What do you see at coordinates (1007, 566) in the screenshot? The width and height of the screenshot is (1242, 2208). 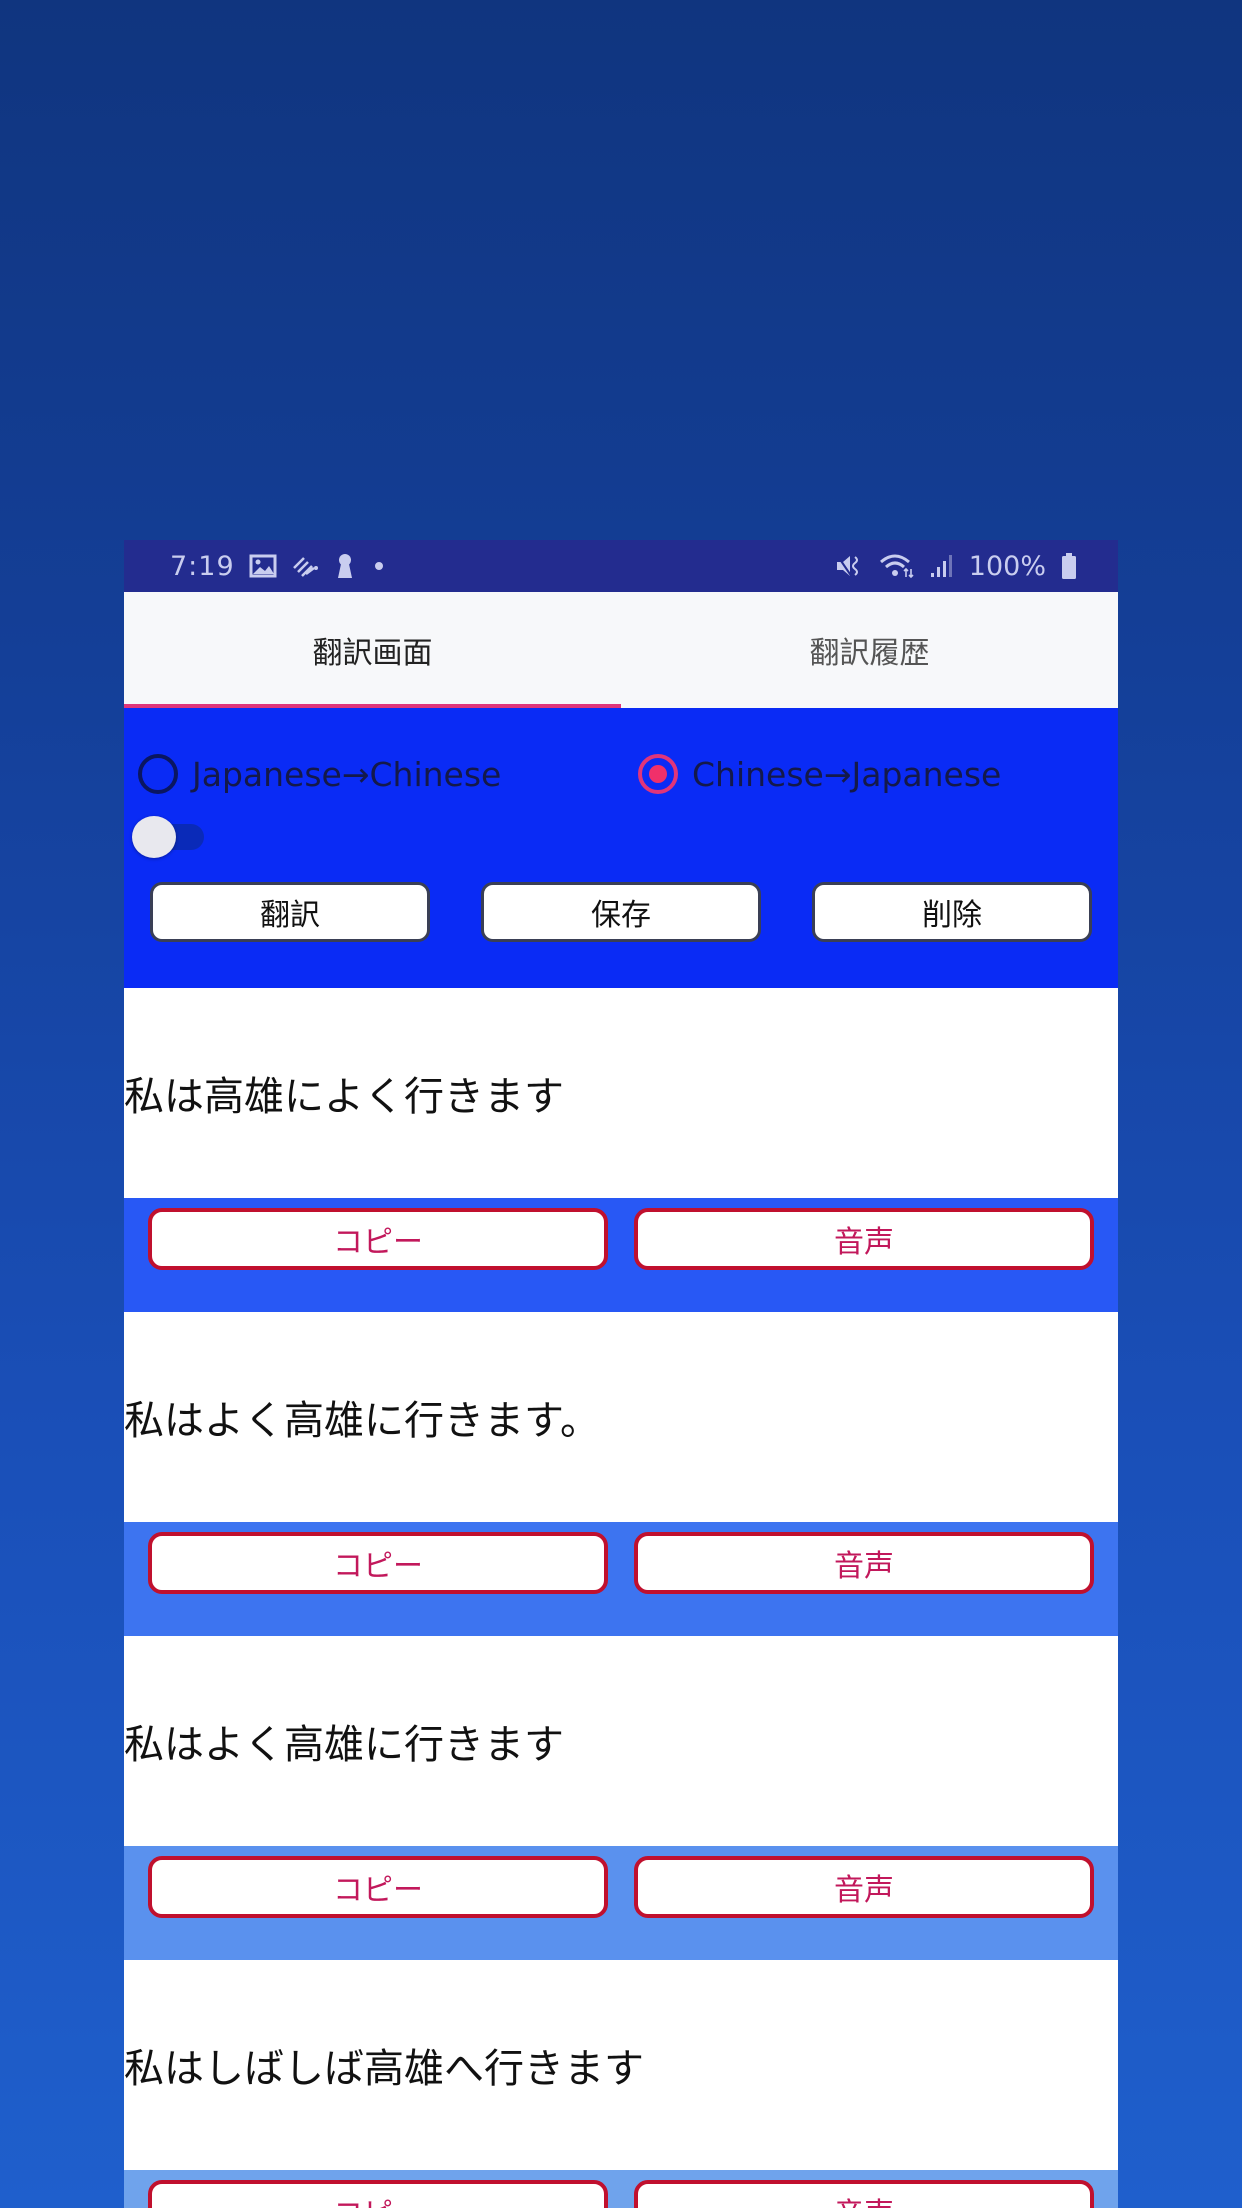 I see `battery-percent: 100%` at bounding box center [1007, 566].